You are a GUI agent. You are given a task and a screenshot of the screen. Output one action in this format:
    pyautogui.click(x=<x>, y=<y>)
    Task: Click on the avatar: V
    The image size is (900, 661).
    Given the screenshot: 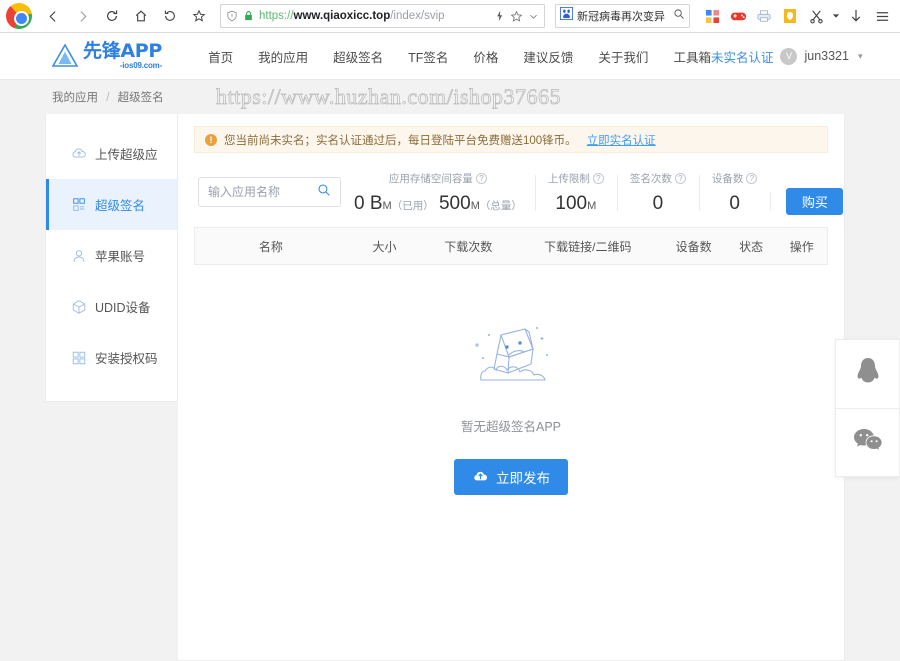 What is the action you would take?
    pyautogui.click(x=789, y=56)
    